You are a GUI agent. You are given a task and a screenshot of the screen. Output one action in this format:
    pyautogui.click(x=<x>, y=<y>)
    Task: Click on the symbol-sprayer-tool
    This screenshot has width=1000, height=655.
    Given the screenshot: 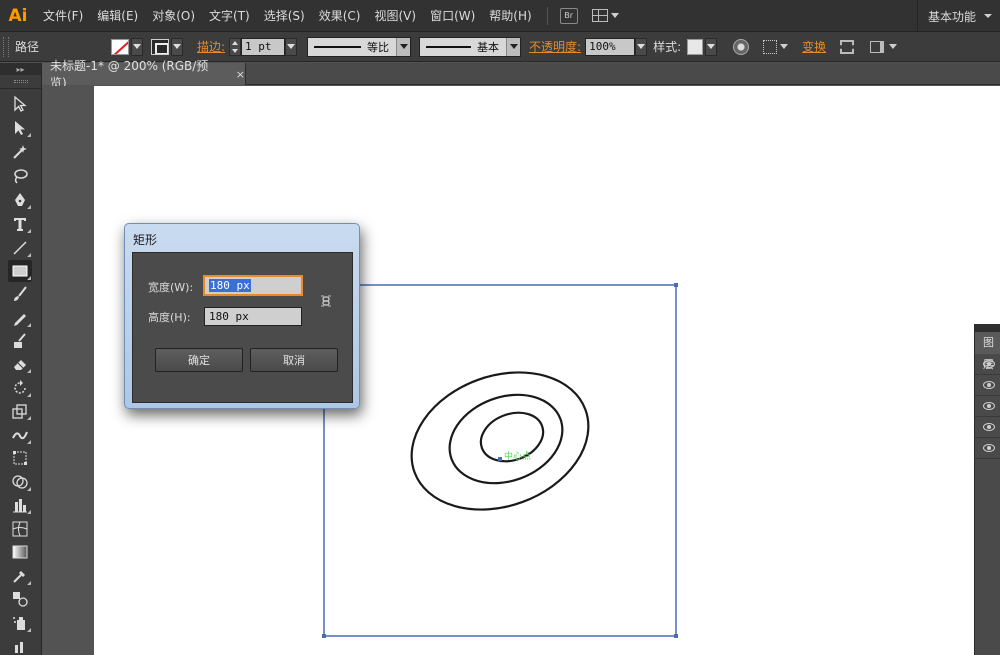 What is the action you would take?
    pyautogui.click(x=20, y=623)
    